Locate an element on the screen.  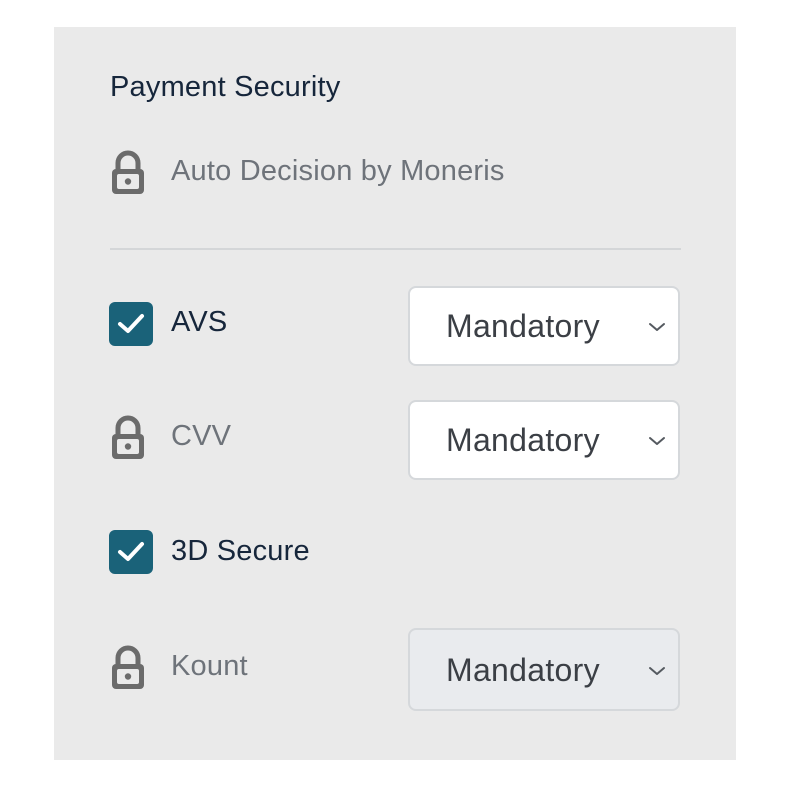
kount-lock-icon is located at coordinates (128, 668).